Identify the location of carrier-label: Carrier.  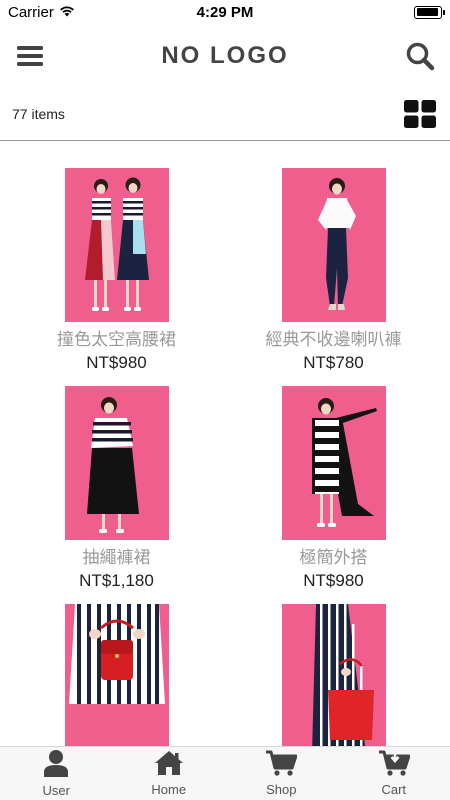
(31, 12).